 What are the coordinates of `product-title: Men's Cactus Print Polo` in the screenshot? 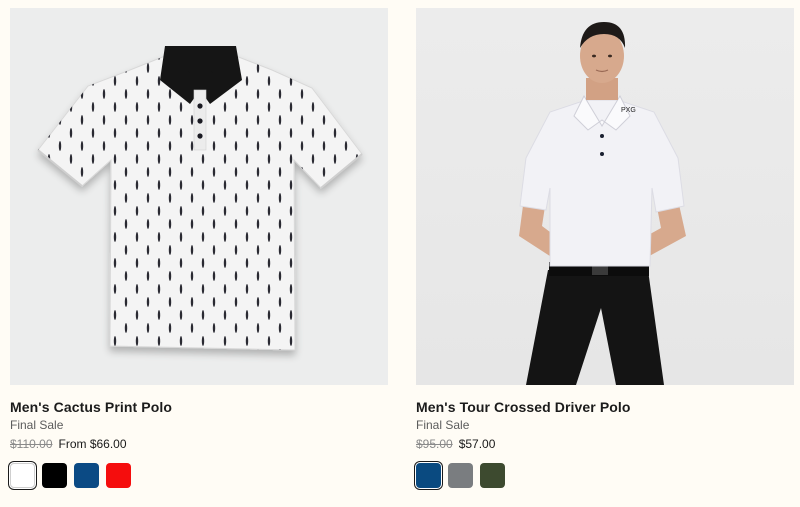 It's located at (199, 407).